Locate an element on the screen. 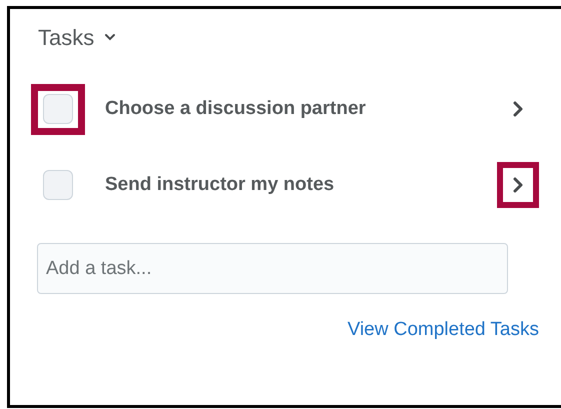 This screenshot has height=409, width=561. chevron-down-icon is located at coordinates (110, 37).